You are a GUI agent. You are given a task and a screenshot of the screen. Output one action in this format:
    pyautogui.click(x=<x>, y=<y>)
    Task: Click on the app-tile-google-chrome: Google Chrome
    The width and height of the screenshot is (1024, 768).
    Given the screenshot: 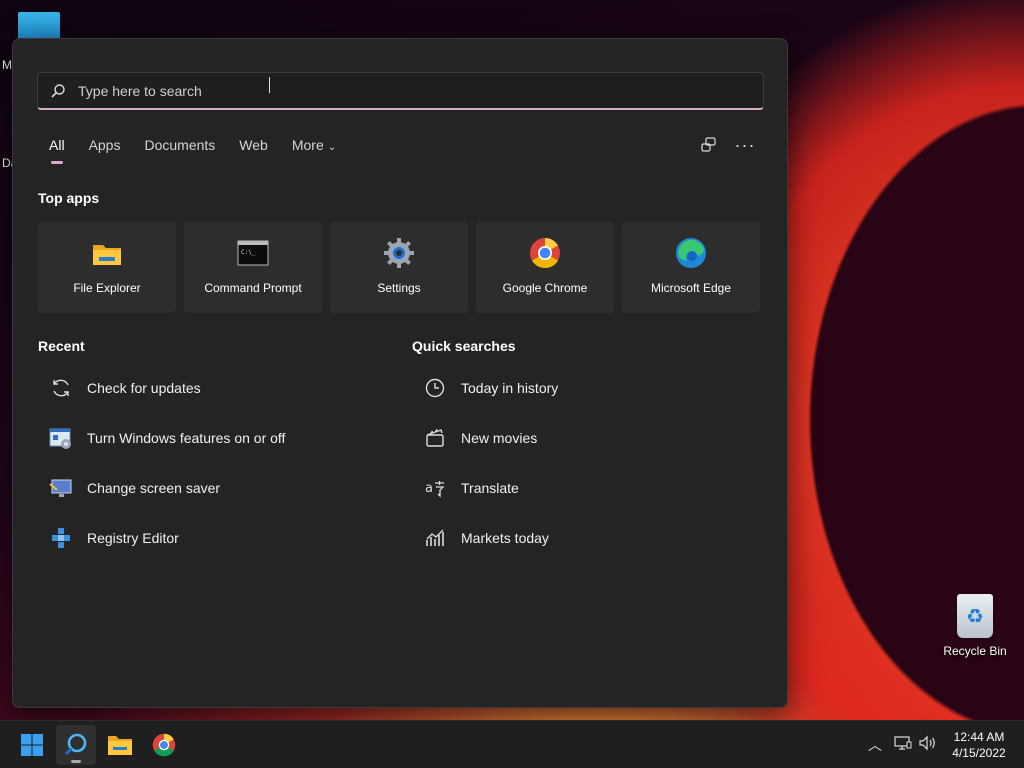 What is the action you would take?
    pyautogui.click(x=545, y=267)
    